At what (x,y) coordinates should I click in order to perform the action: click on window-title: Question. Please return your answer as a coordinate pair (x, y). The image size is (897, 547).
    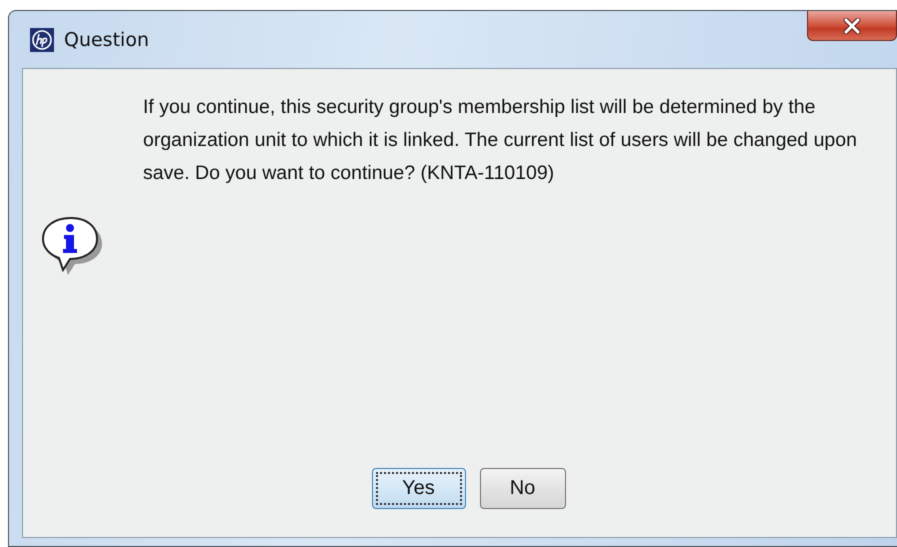
    Looking at the image, I should click on (106, 39).